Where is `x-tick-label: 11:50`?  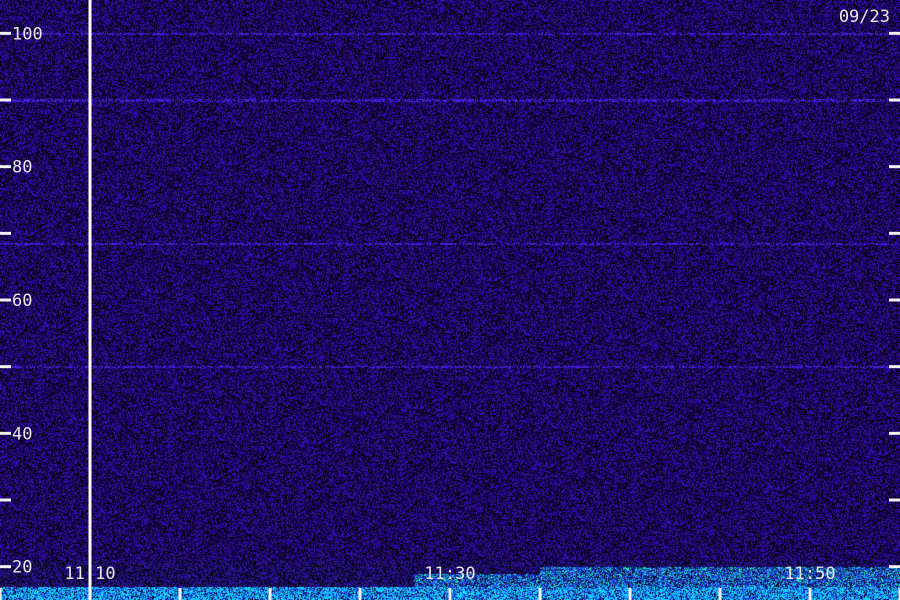
x-tick-label: 11:50 is located at coordinates (809, 574).